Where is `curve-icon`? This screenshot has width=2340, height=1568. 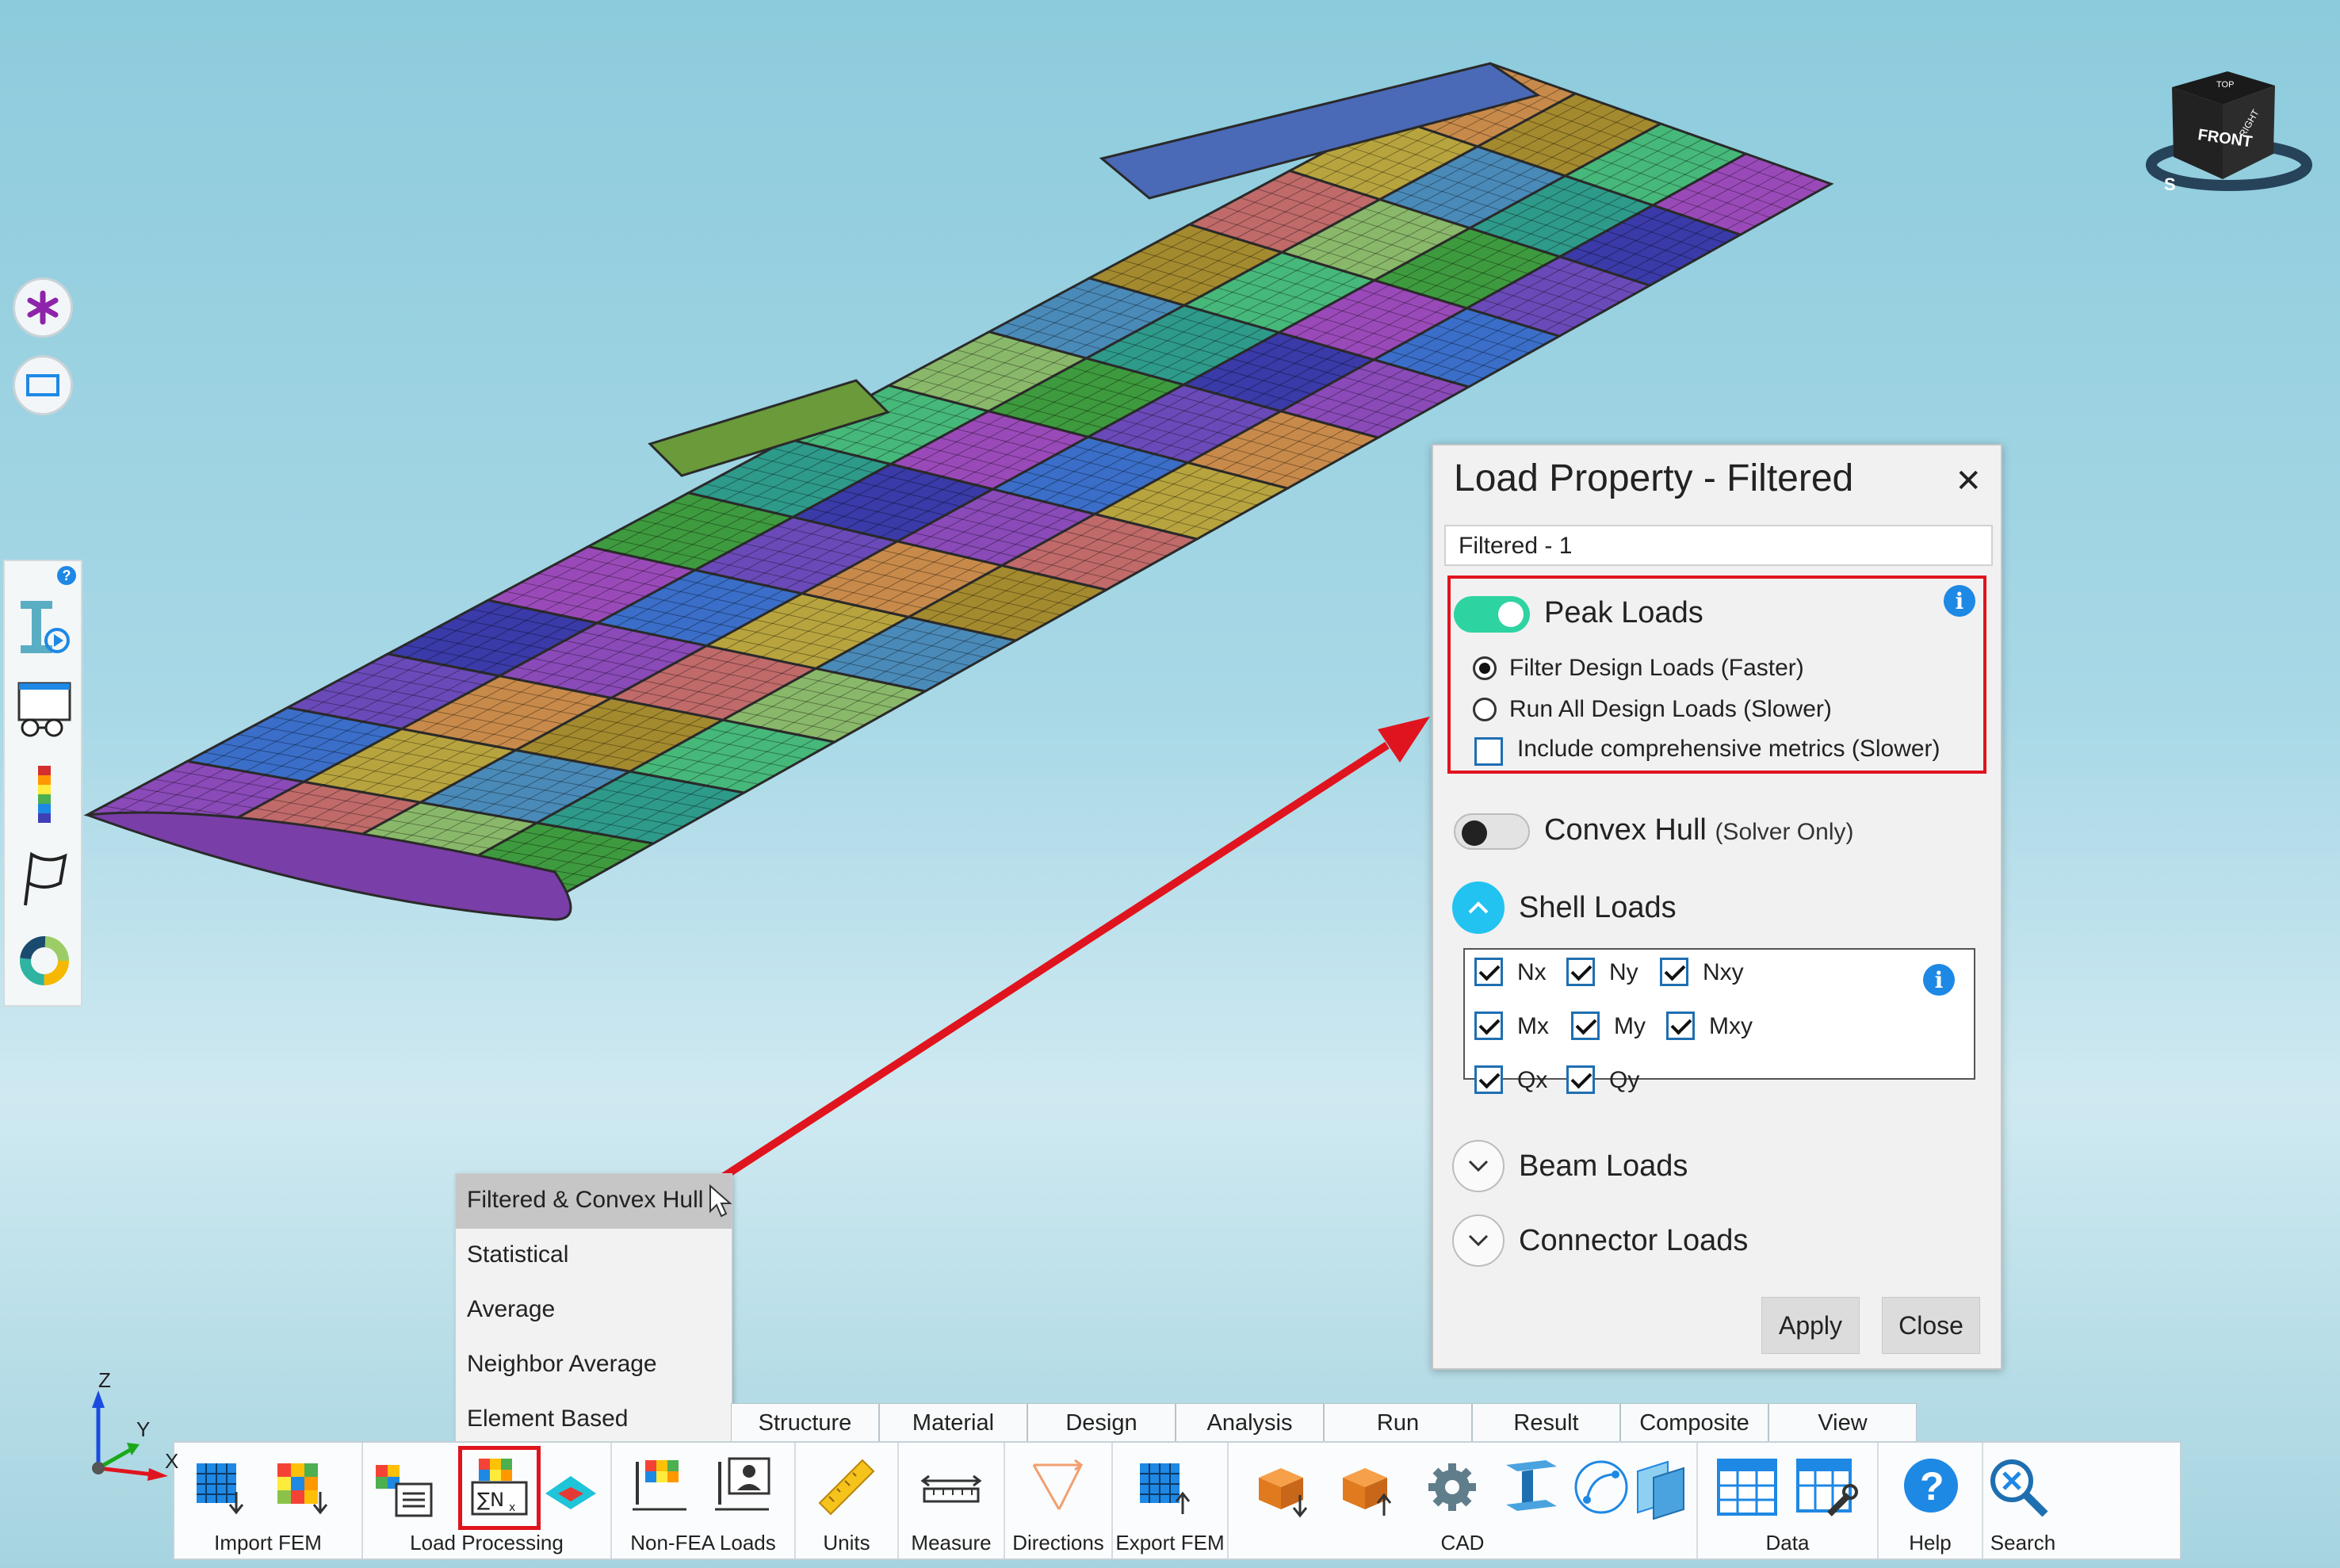 curve-icon is located at coordinates (1601, 1487).